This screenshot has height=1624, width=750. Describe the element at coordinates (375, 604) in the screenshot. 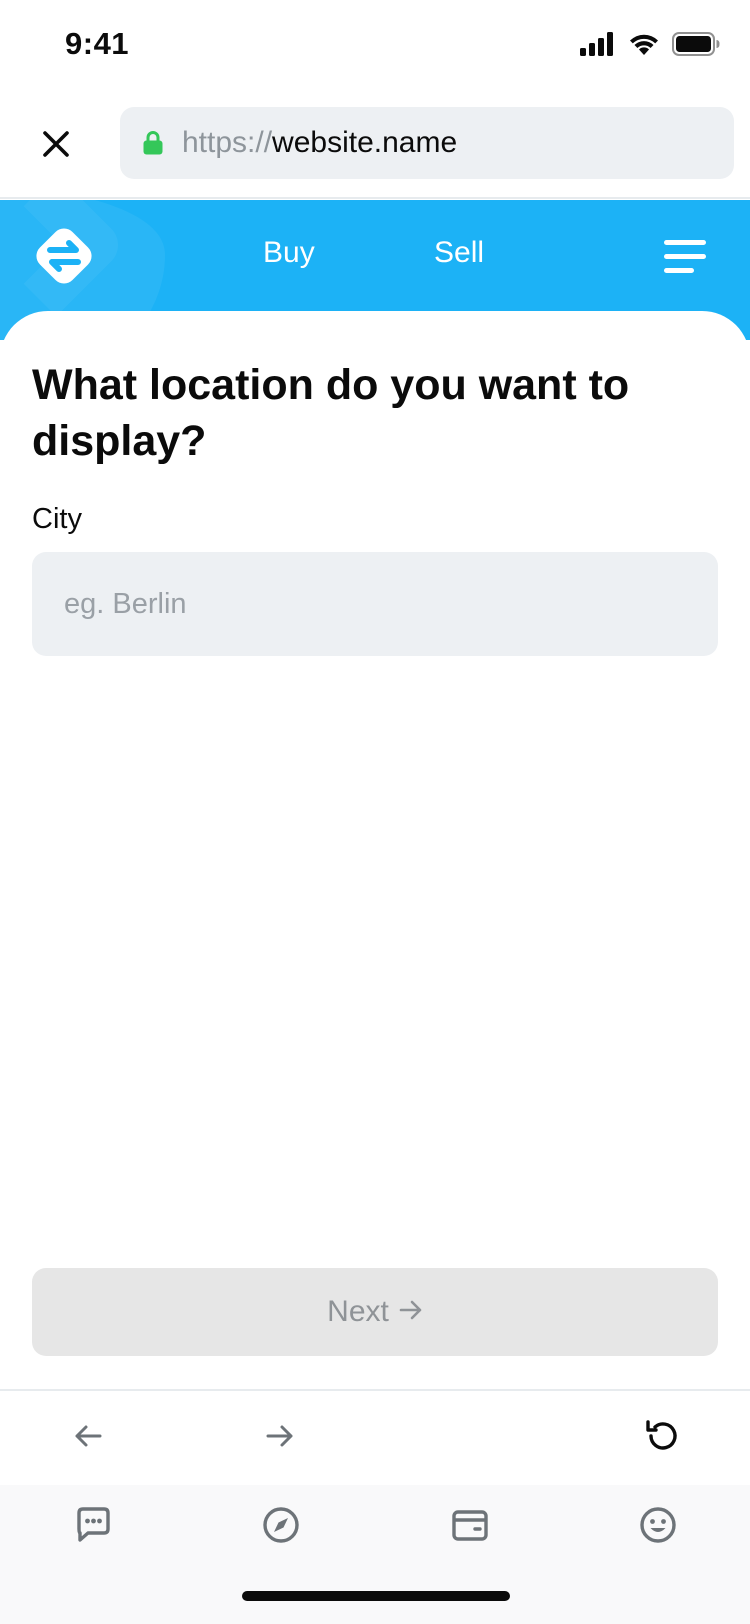

I see `city-input` at that location.